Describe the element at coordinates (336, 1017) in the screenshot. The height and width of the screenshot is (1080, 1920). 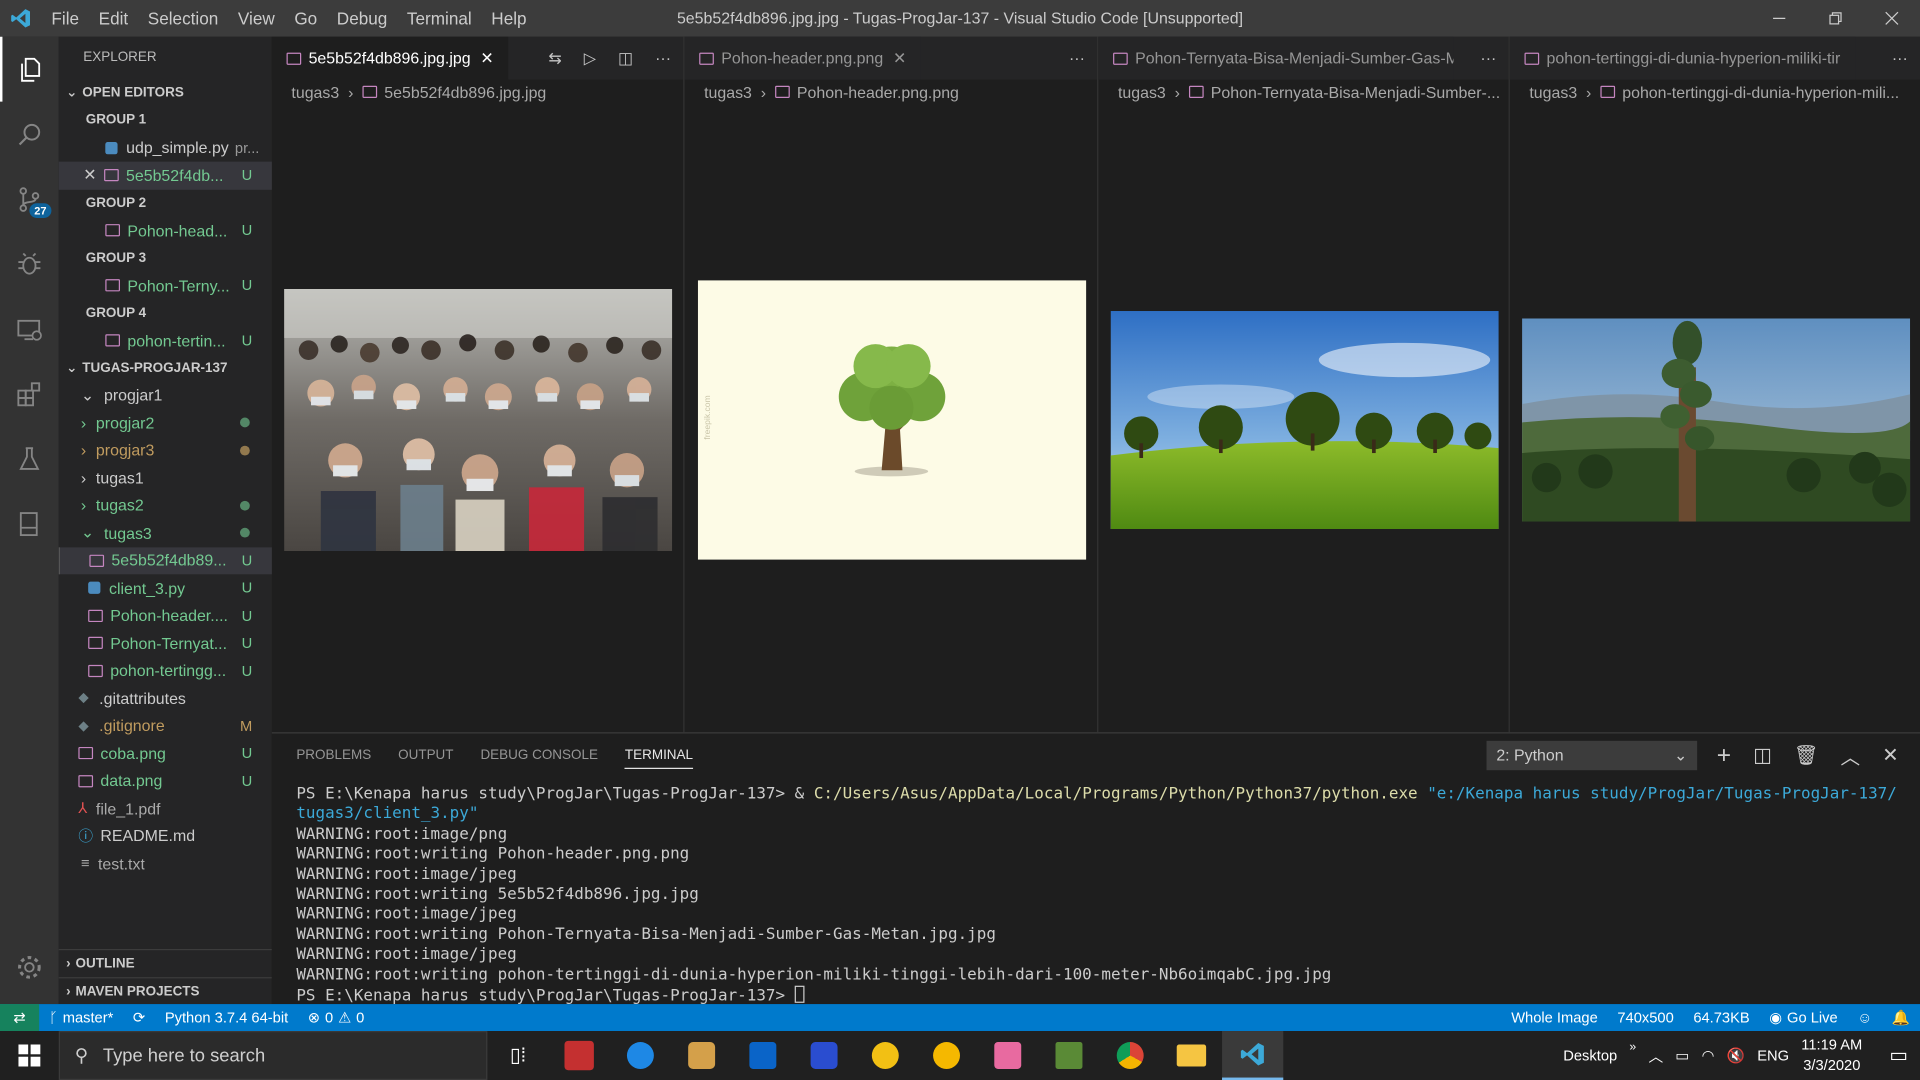
I see `problems-indicator: ⊗ 0 ⚠ 0` at that location.